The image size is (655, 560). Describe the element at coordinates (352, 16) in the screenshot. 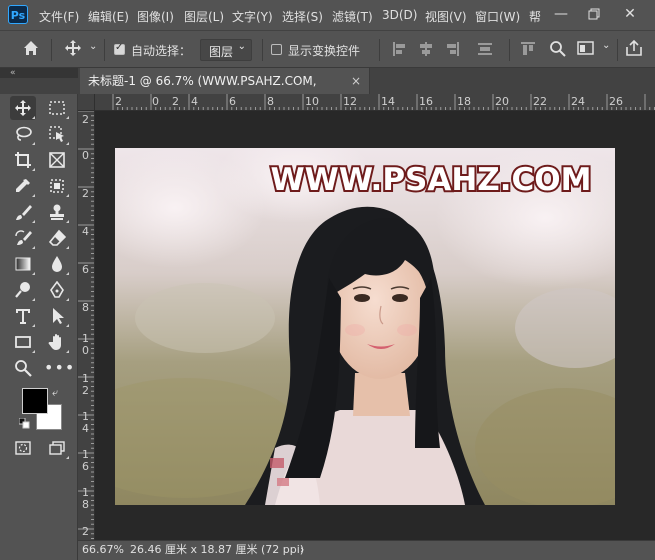

I see `menu-filter: 滤镜(T)` at that location.